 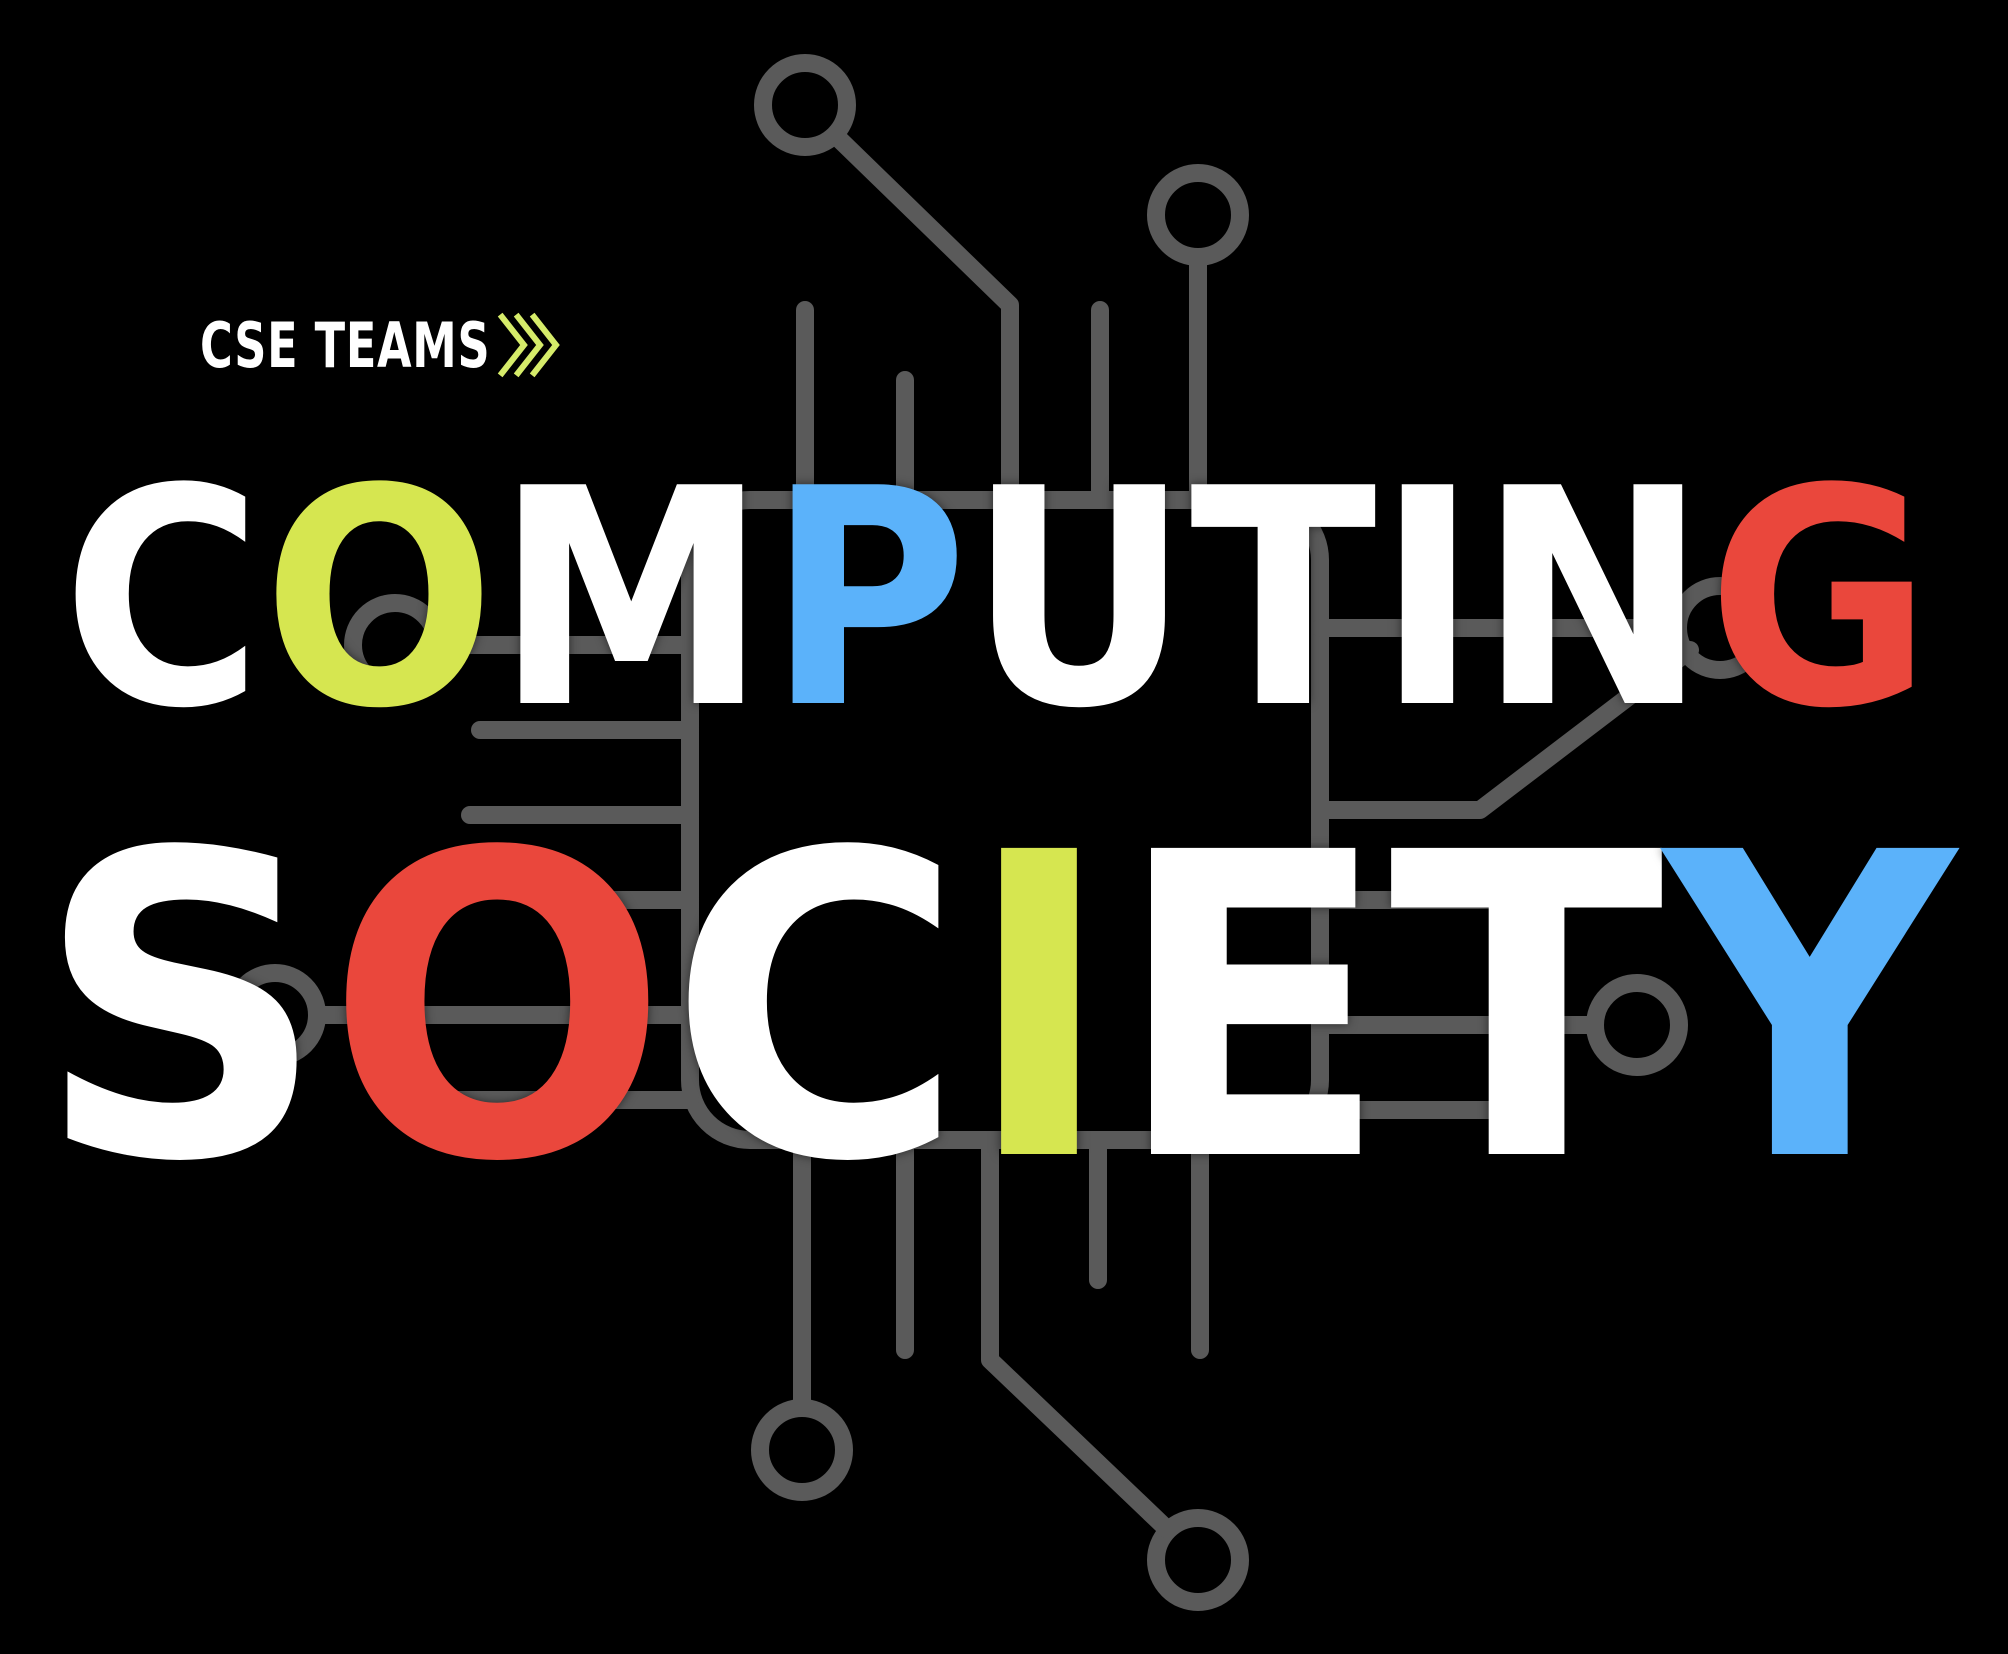 I want to click on cse-teams-link: CSE TEAMS, so click(x=384, y=345).